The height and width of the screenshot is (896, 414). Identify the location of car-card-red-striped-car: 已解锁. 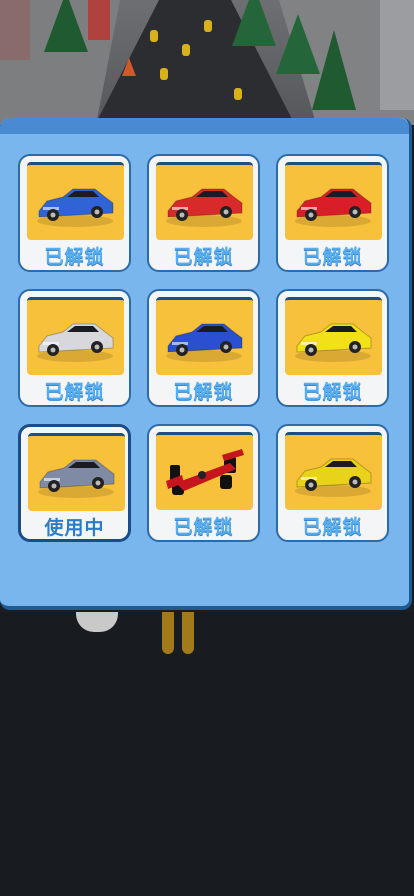
(203, 213).